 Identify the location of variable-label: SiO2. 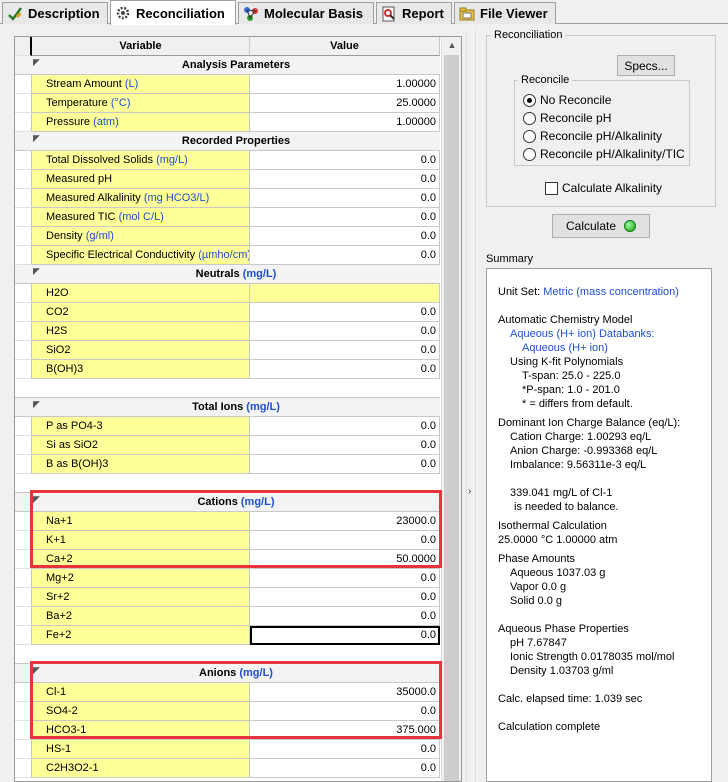
(141, 350).